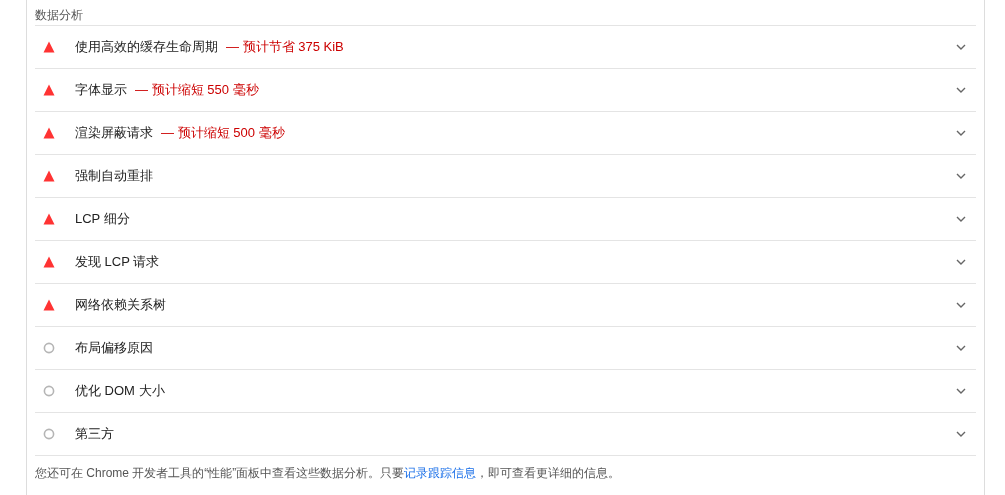  What do you see at coordinates (505, 13) in the screenshot?
I see `section-title: 数据分析` at bounding box center [505, 13].